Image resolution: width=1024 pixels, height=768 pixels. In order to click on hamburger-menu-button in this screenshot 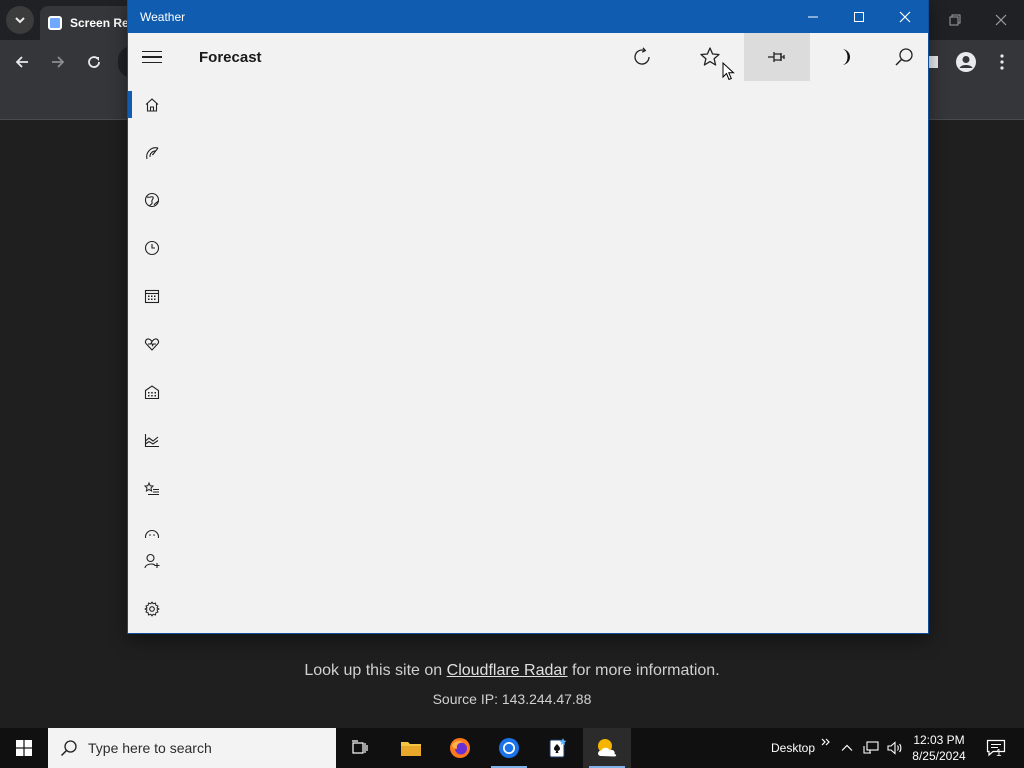, I will do `click(152, 57)`.